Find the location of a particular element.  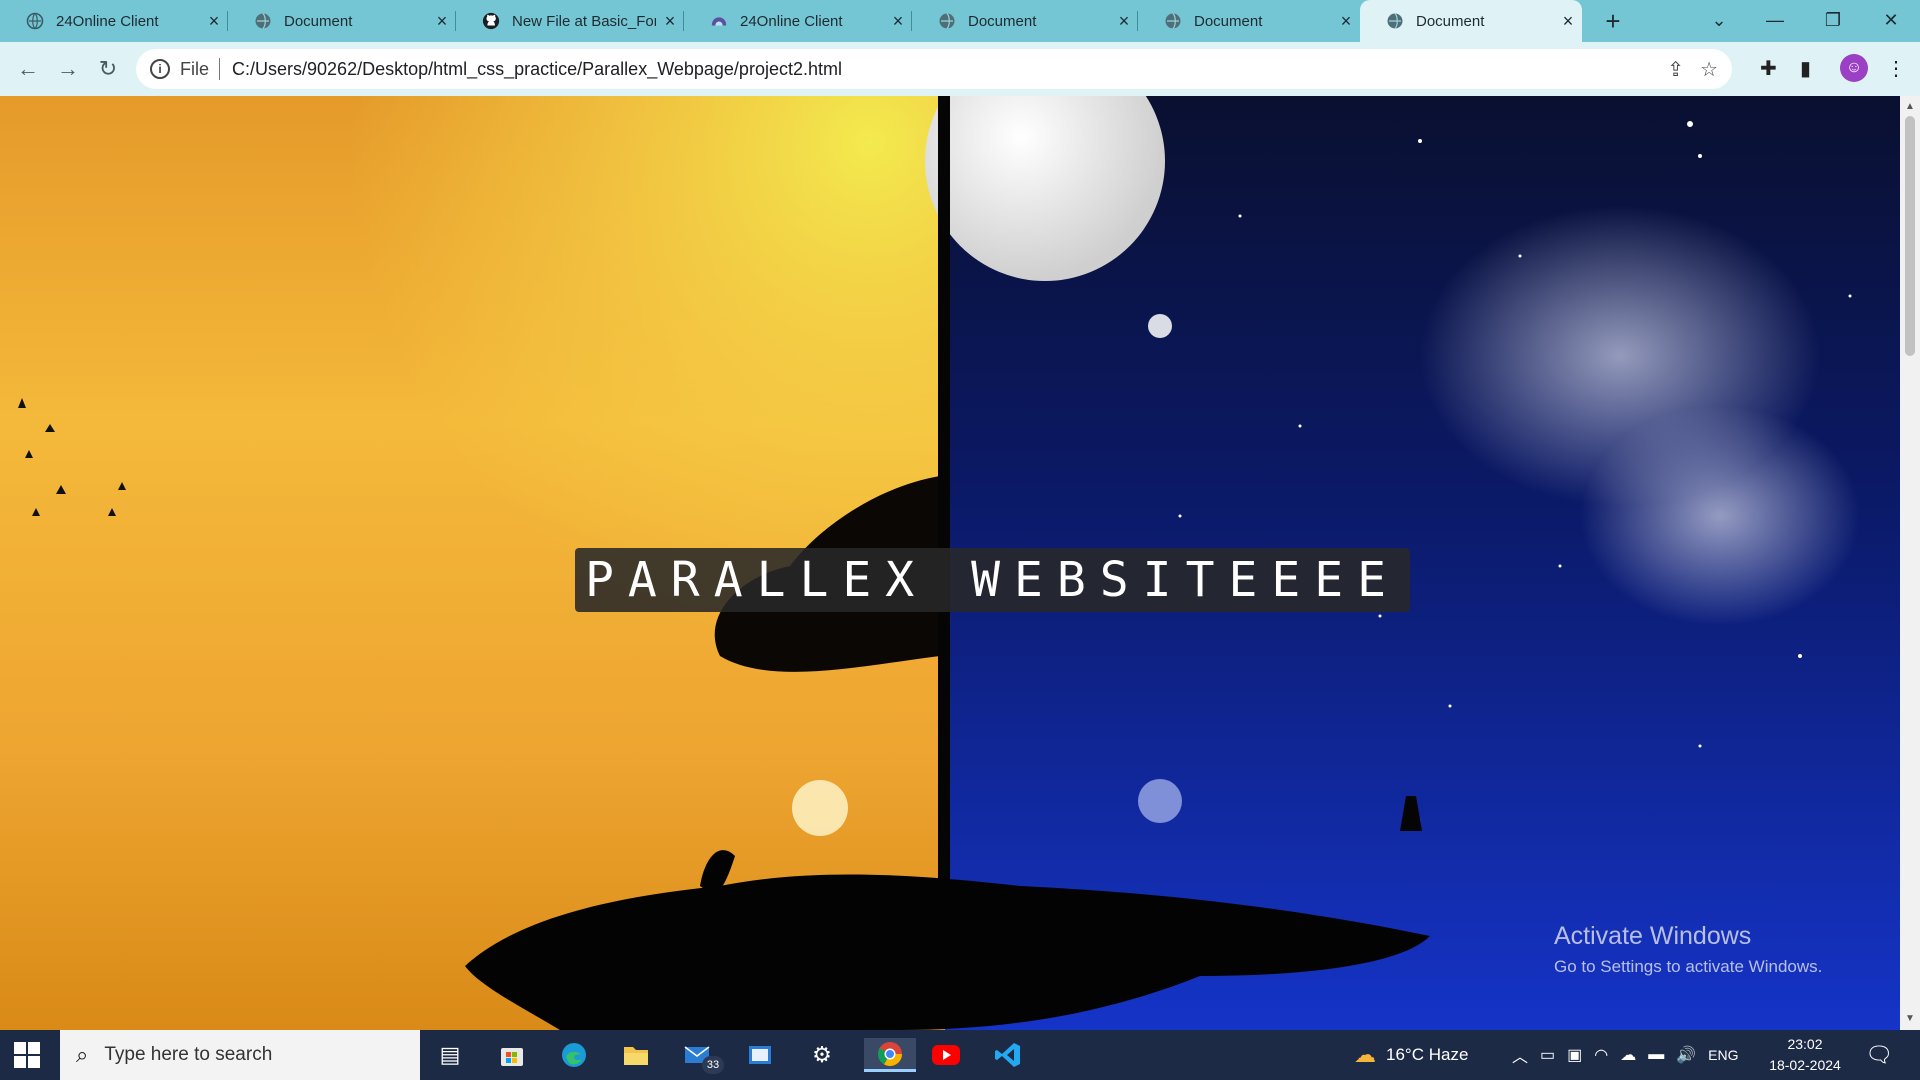

chrome-icon is located at coordinates (890, 1055).